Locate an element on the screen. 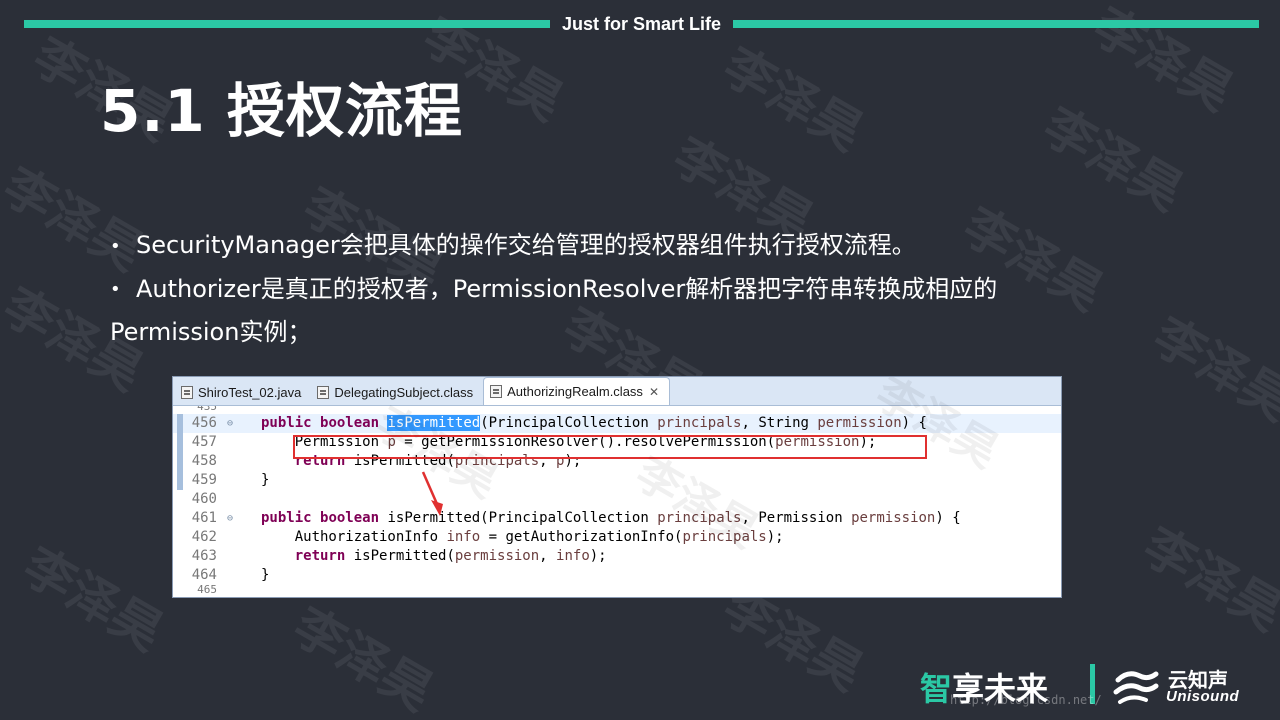 The image size is (1280, 720). line-number: 461 is located at coordinates (204, 518).